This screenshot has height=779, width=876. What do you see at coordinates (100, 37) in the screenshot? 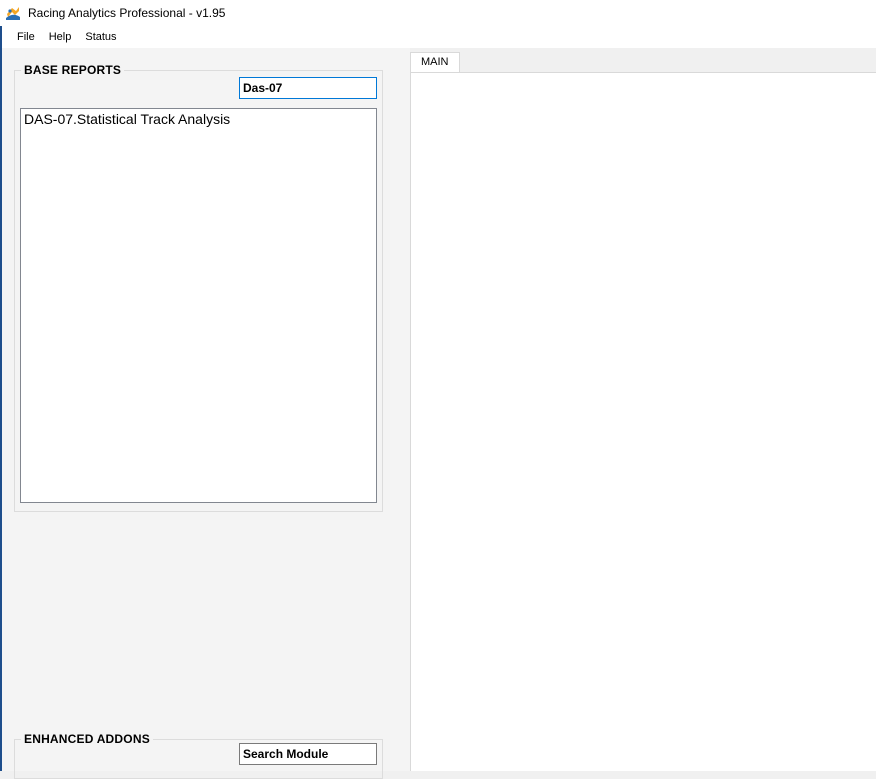
I see `menu-status: Status` at bounding box center [100, 37].